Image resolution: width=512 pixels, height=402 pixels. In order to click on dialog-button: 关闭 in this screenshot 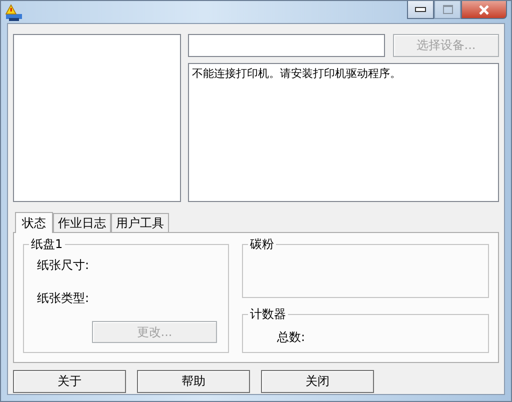, I will do `click(317, 381)`.